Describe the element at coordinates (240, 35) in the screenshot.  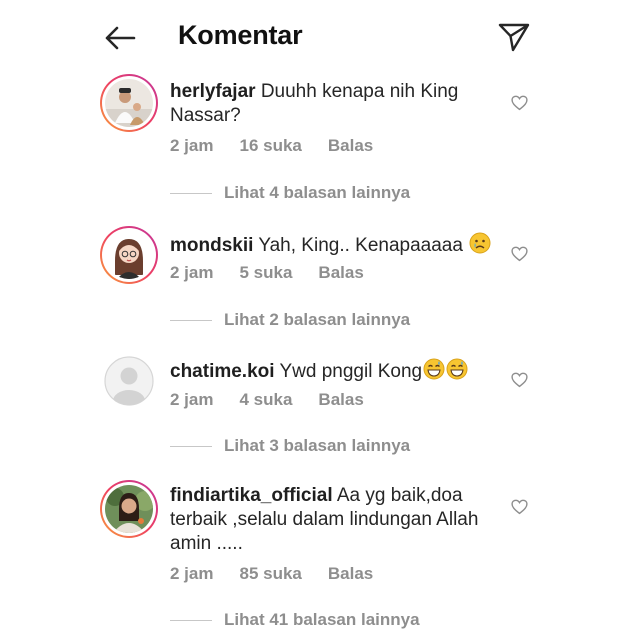
I see `page-title: Komentar` at that location.